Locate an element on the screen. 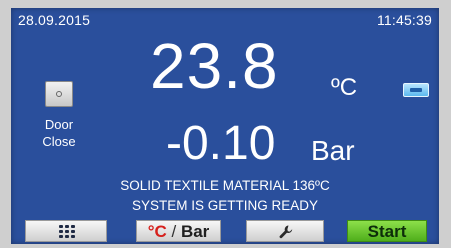 This screenshot has height=248, width=451. settings-button is located at coordinates (285, 231).